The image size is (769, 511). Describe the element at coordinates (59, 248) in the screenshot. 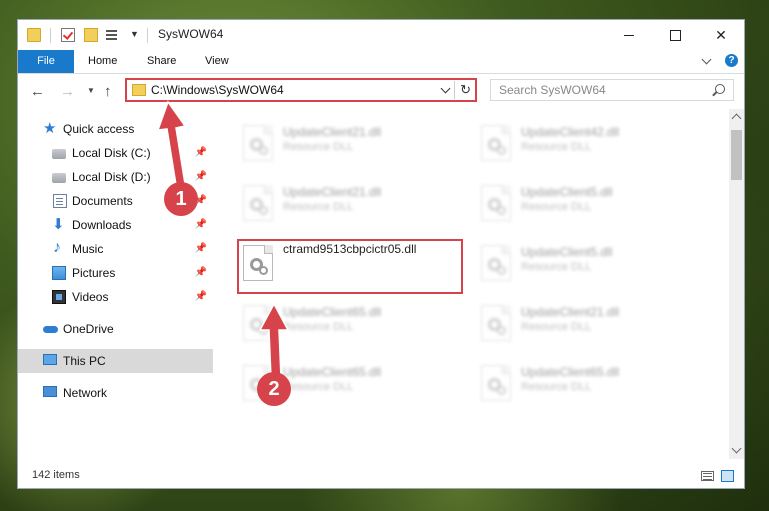

I see `music-icon` at that location.